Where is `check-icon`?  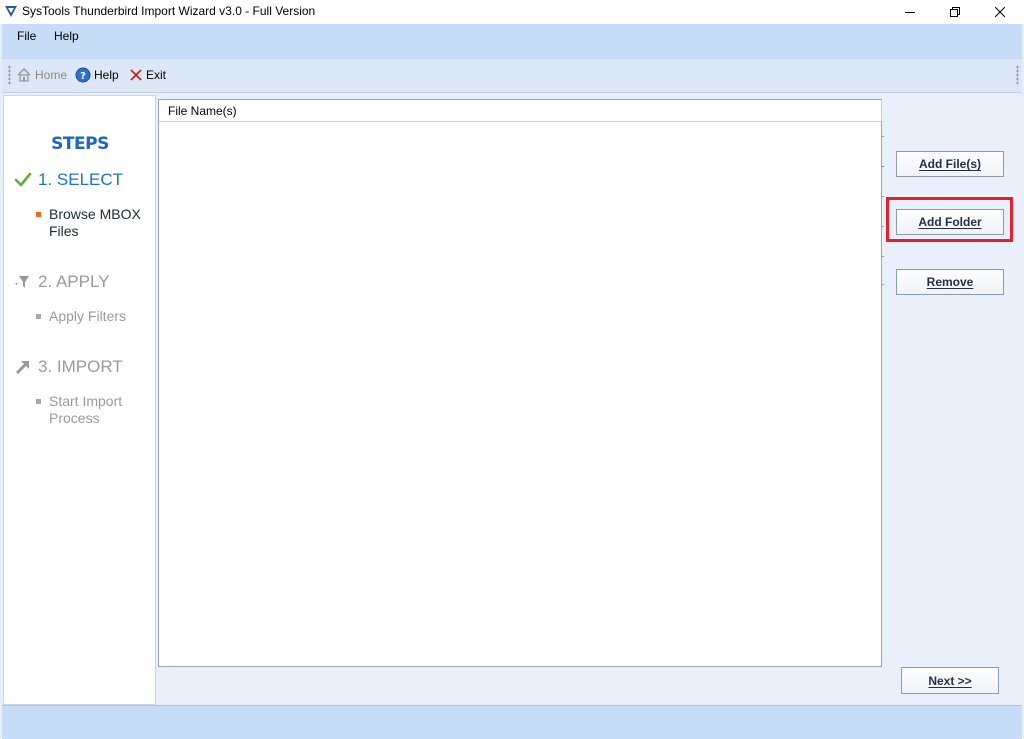
check-icon is located at coordinates (23, 180).